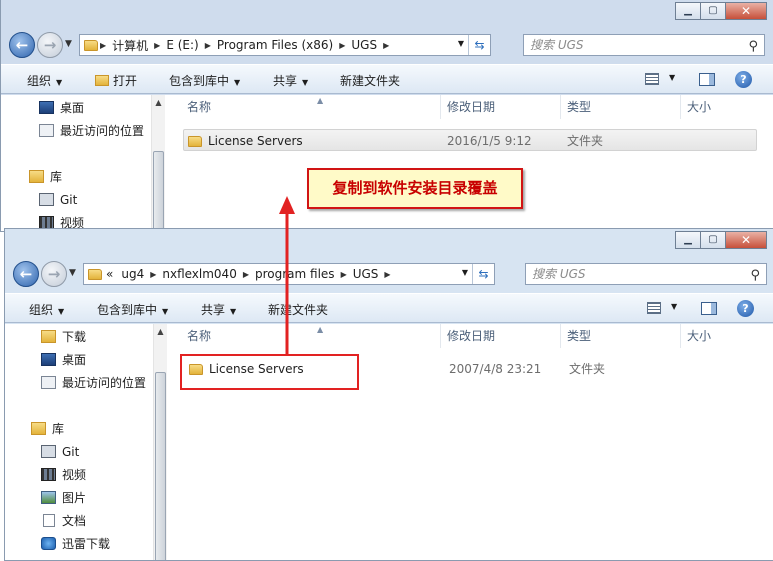  Describe the element at coordinates (287, 275) in the screenshot. I see `annotation-arrow` at that location.